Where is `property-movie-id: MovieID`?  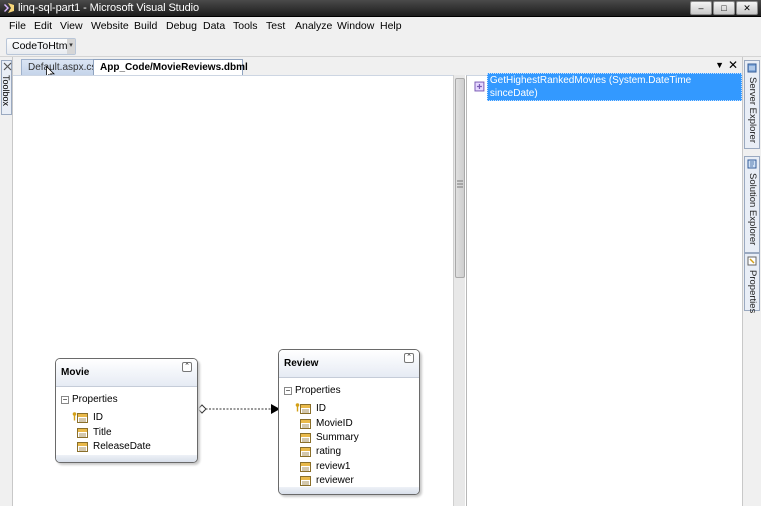 property-movie-id: MovieID is located at coordinates (326, 423).